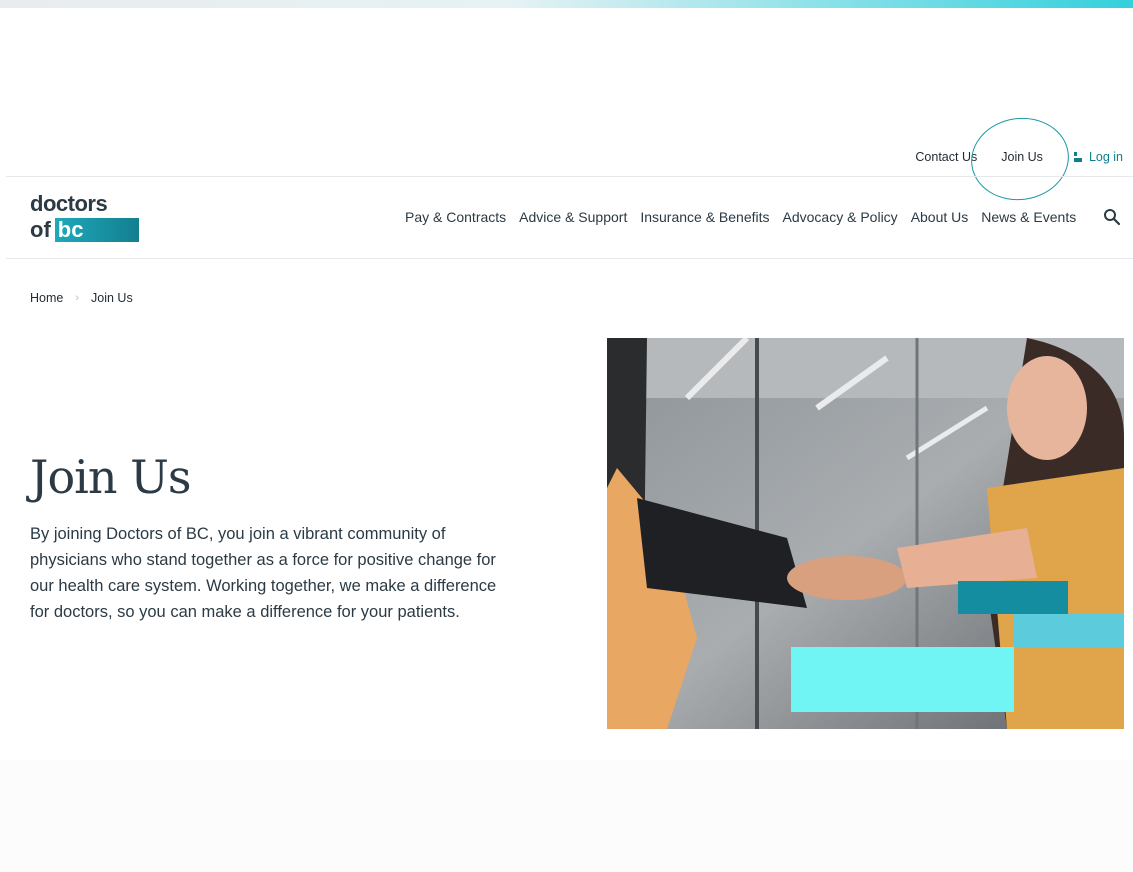 This screenshot has height=872, width=1133. I want to click on nav-news-events: News & Events, so click(1028, 217).